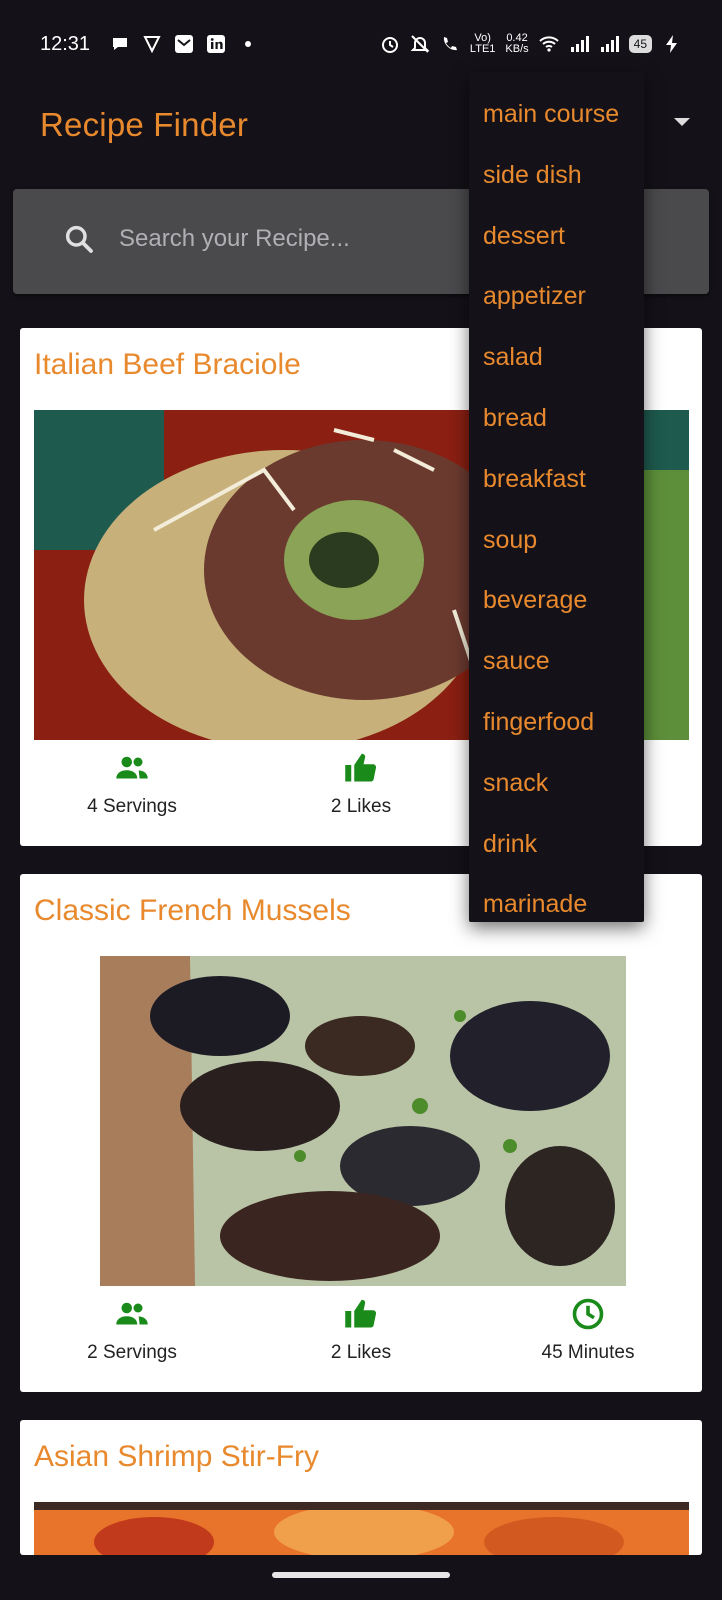  I want to click on volte-indicator: Vo) LTE1, so click(482, 43).